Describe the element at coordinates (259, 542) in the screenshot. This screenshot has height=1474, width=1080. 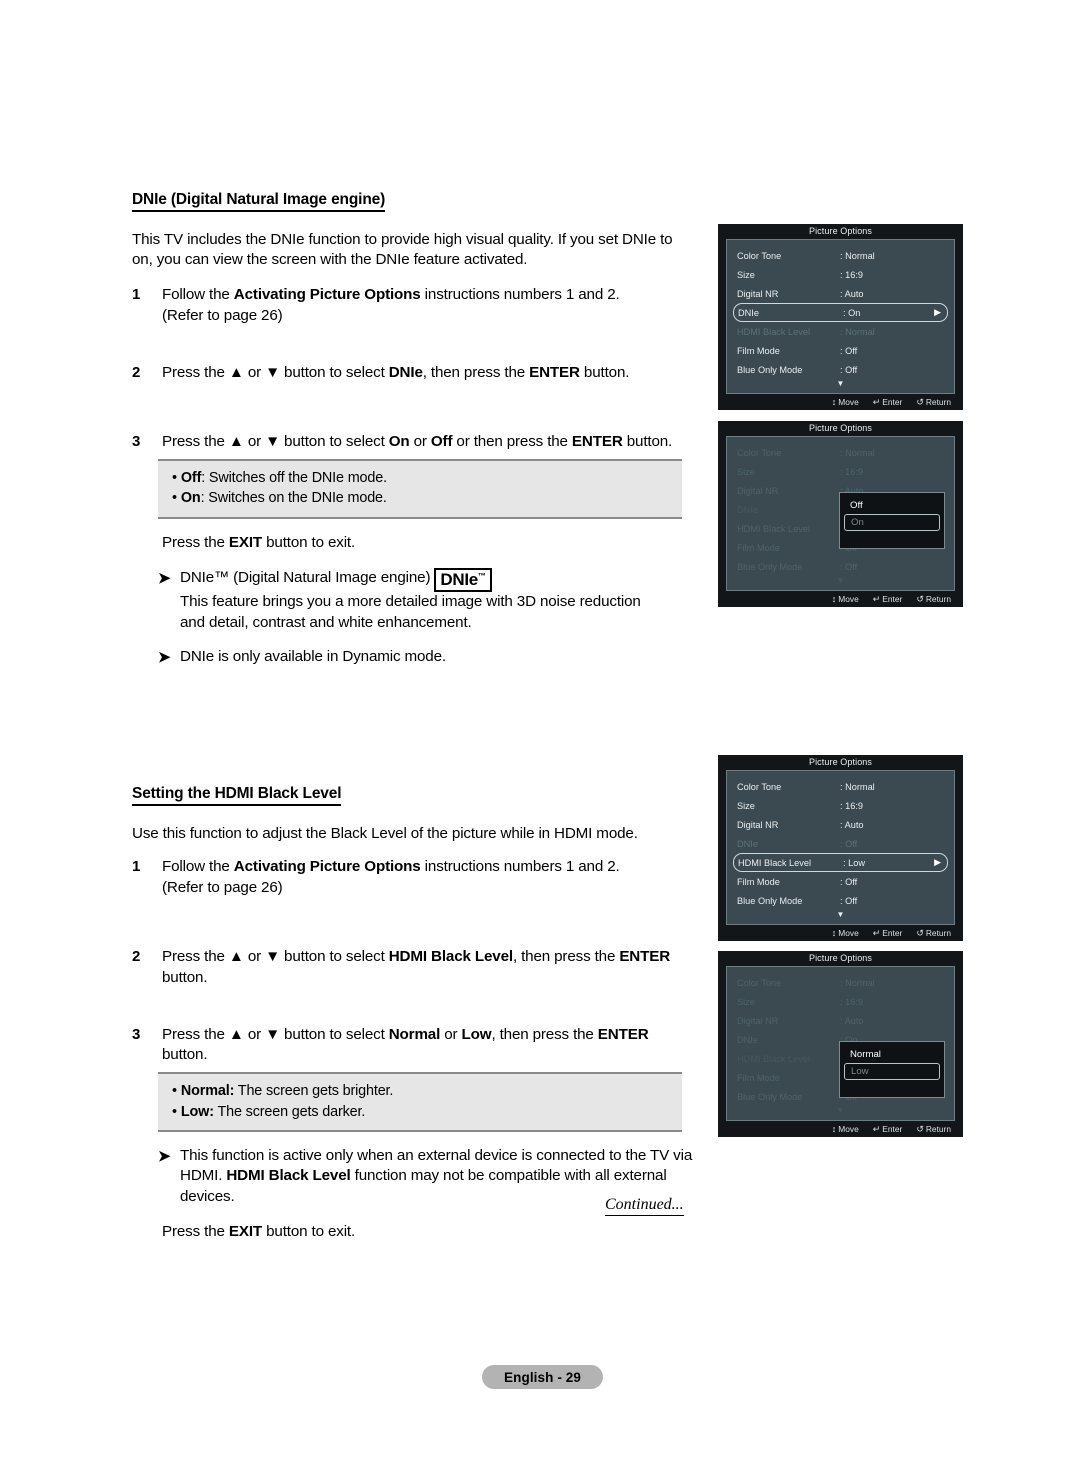
I see `exit-instruction-dnie: Press the EXIT button to exit.` at that location.